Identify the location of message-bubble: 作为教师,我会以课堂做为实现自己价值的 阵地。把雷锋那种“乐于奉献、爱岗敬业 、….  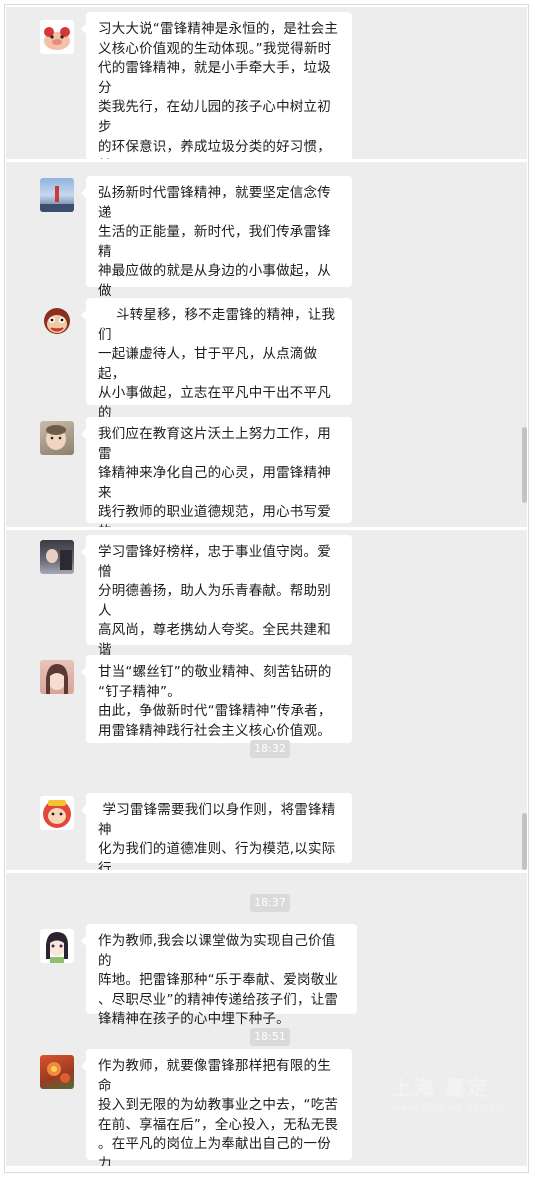
(219, 975).